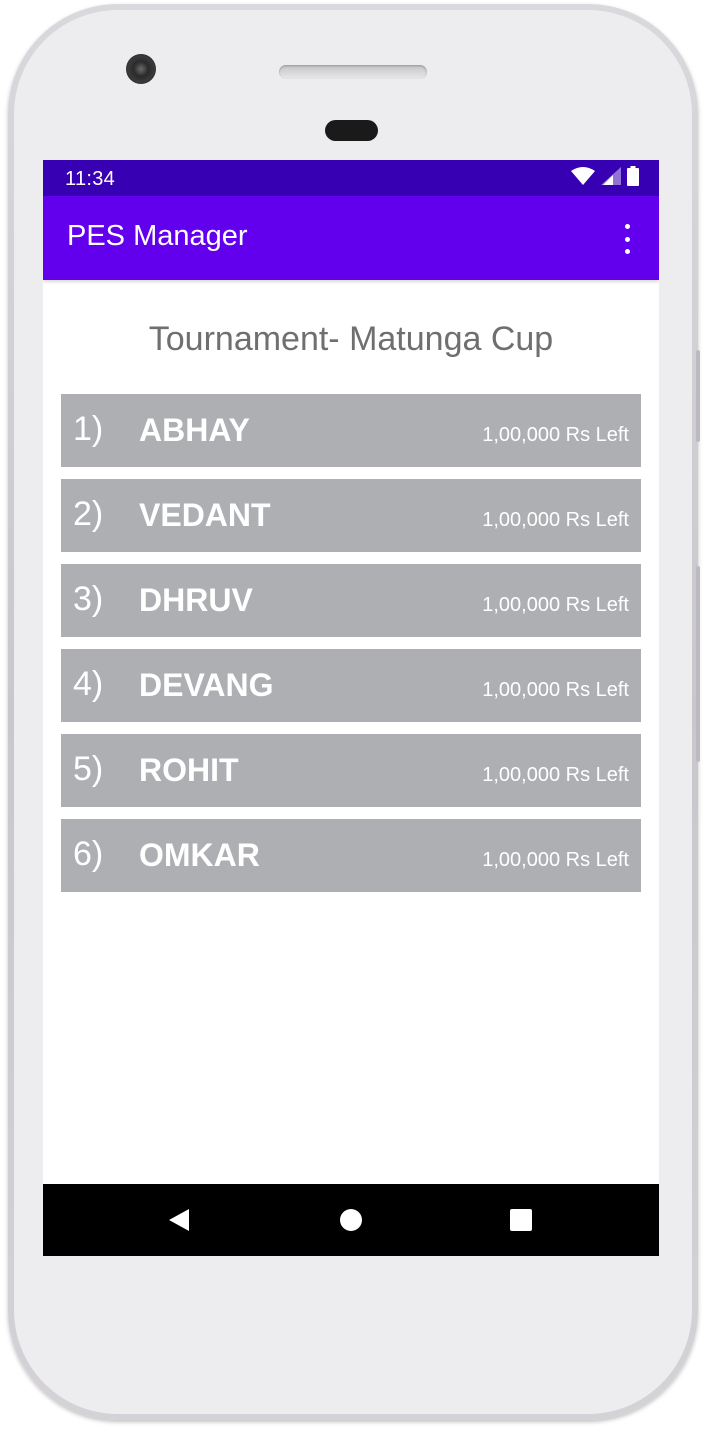 Image resolution: width=709 pixels, height=1440 pixels. Describe the element at coordinates (353, 72) in the screenshot. I see `earpiece-speaker` at that location.